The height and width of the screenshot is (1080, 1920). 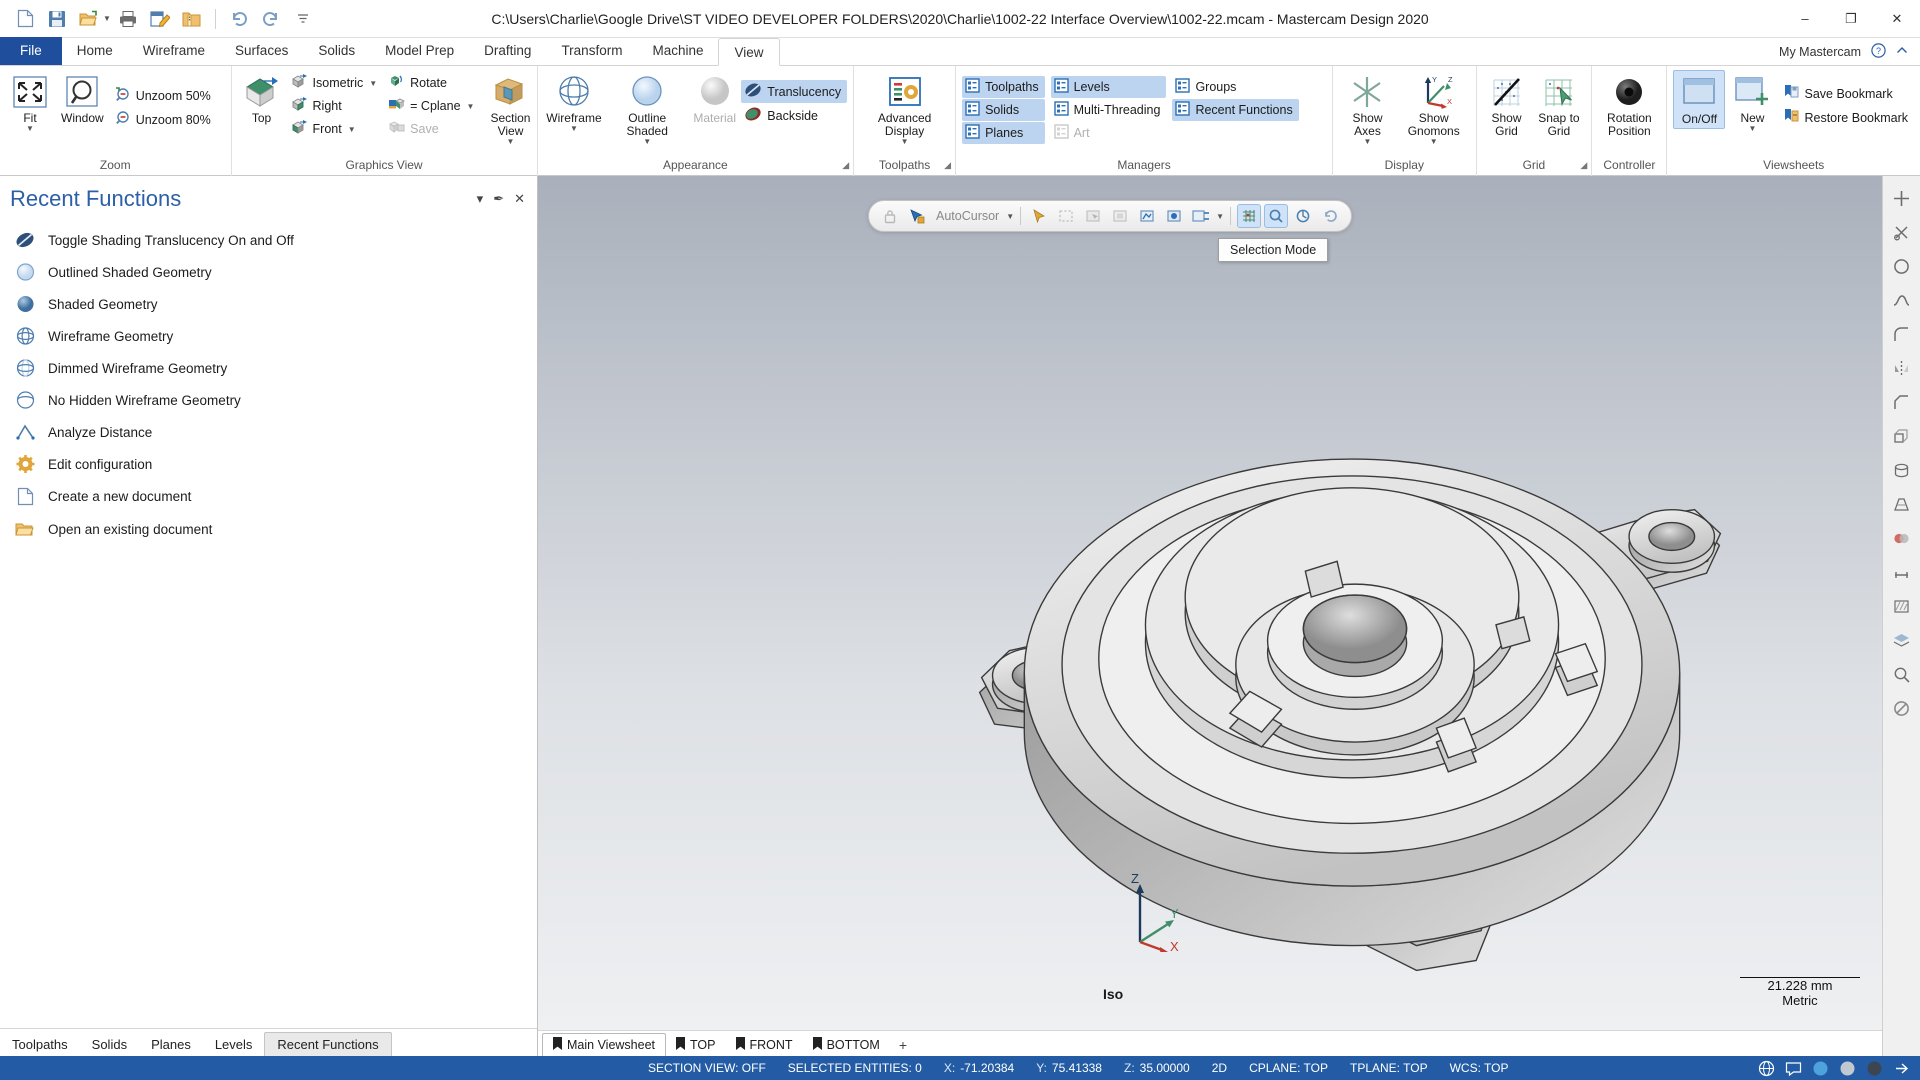 What do you see at coordinates (471, 106) in the screenshot?
I see `cplane-caret-icon: ▼` at bounding box center [471, 106].